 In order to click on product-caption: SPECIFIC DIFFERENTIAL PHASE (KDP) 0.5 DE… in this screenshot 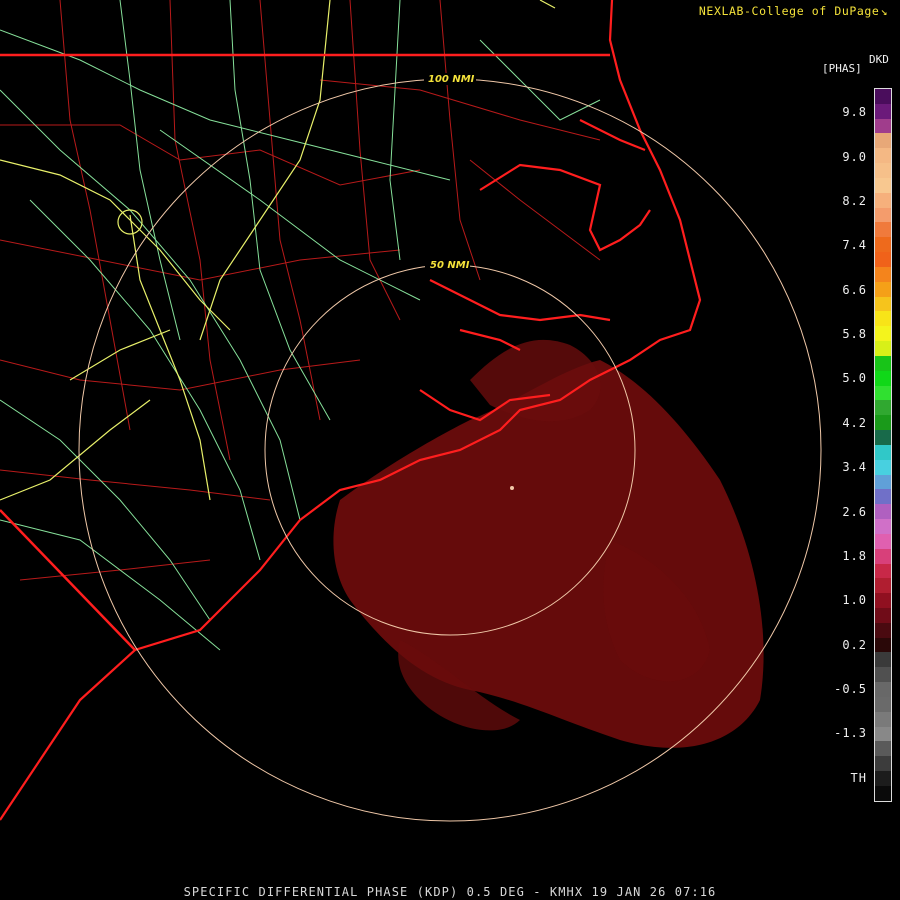, I will do `click(450, 892)`.